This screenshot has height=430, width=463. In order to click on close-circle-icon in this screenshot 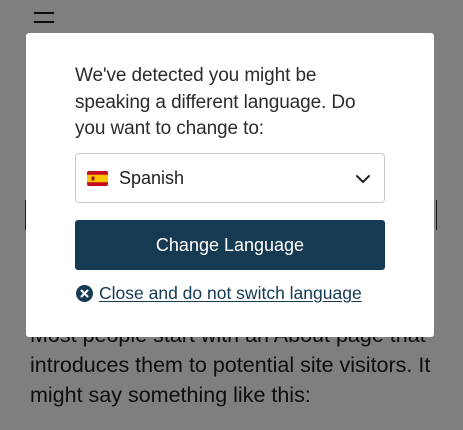, I will do `click(84, 293)`.